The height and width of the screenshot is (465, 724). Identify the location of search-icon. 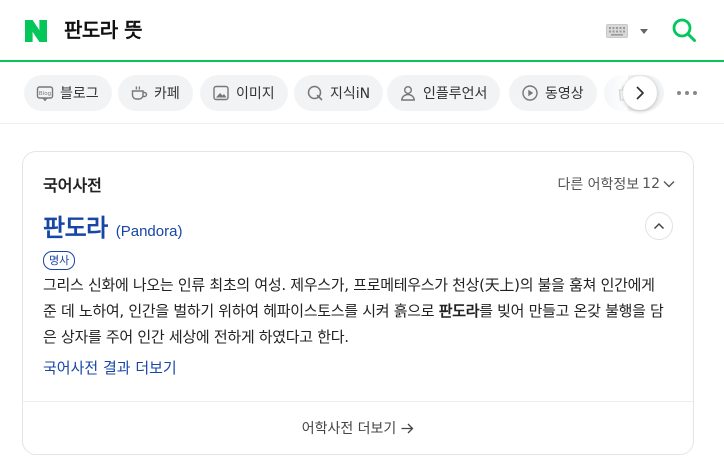
(684, 30).